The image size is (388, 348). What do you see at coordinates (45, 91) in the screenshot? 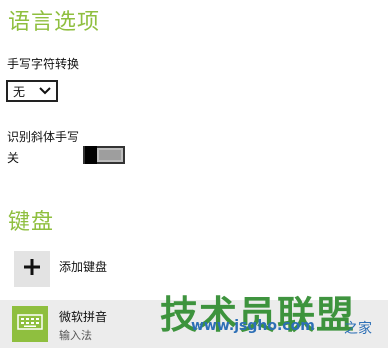
I see `chevron-down-icon` at bounding box center [45, 91].